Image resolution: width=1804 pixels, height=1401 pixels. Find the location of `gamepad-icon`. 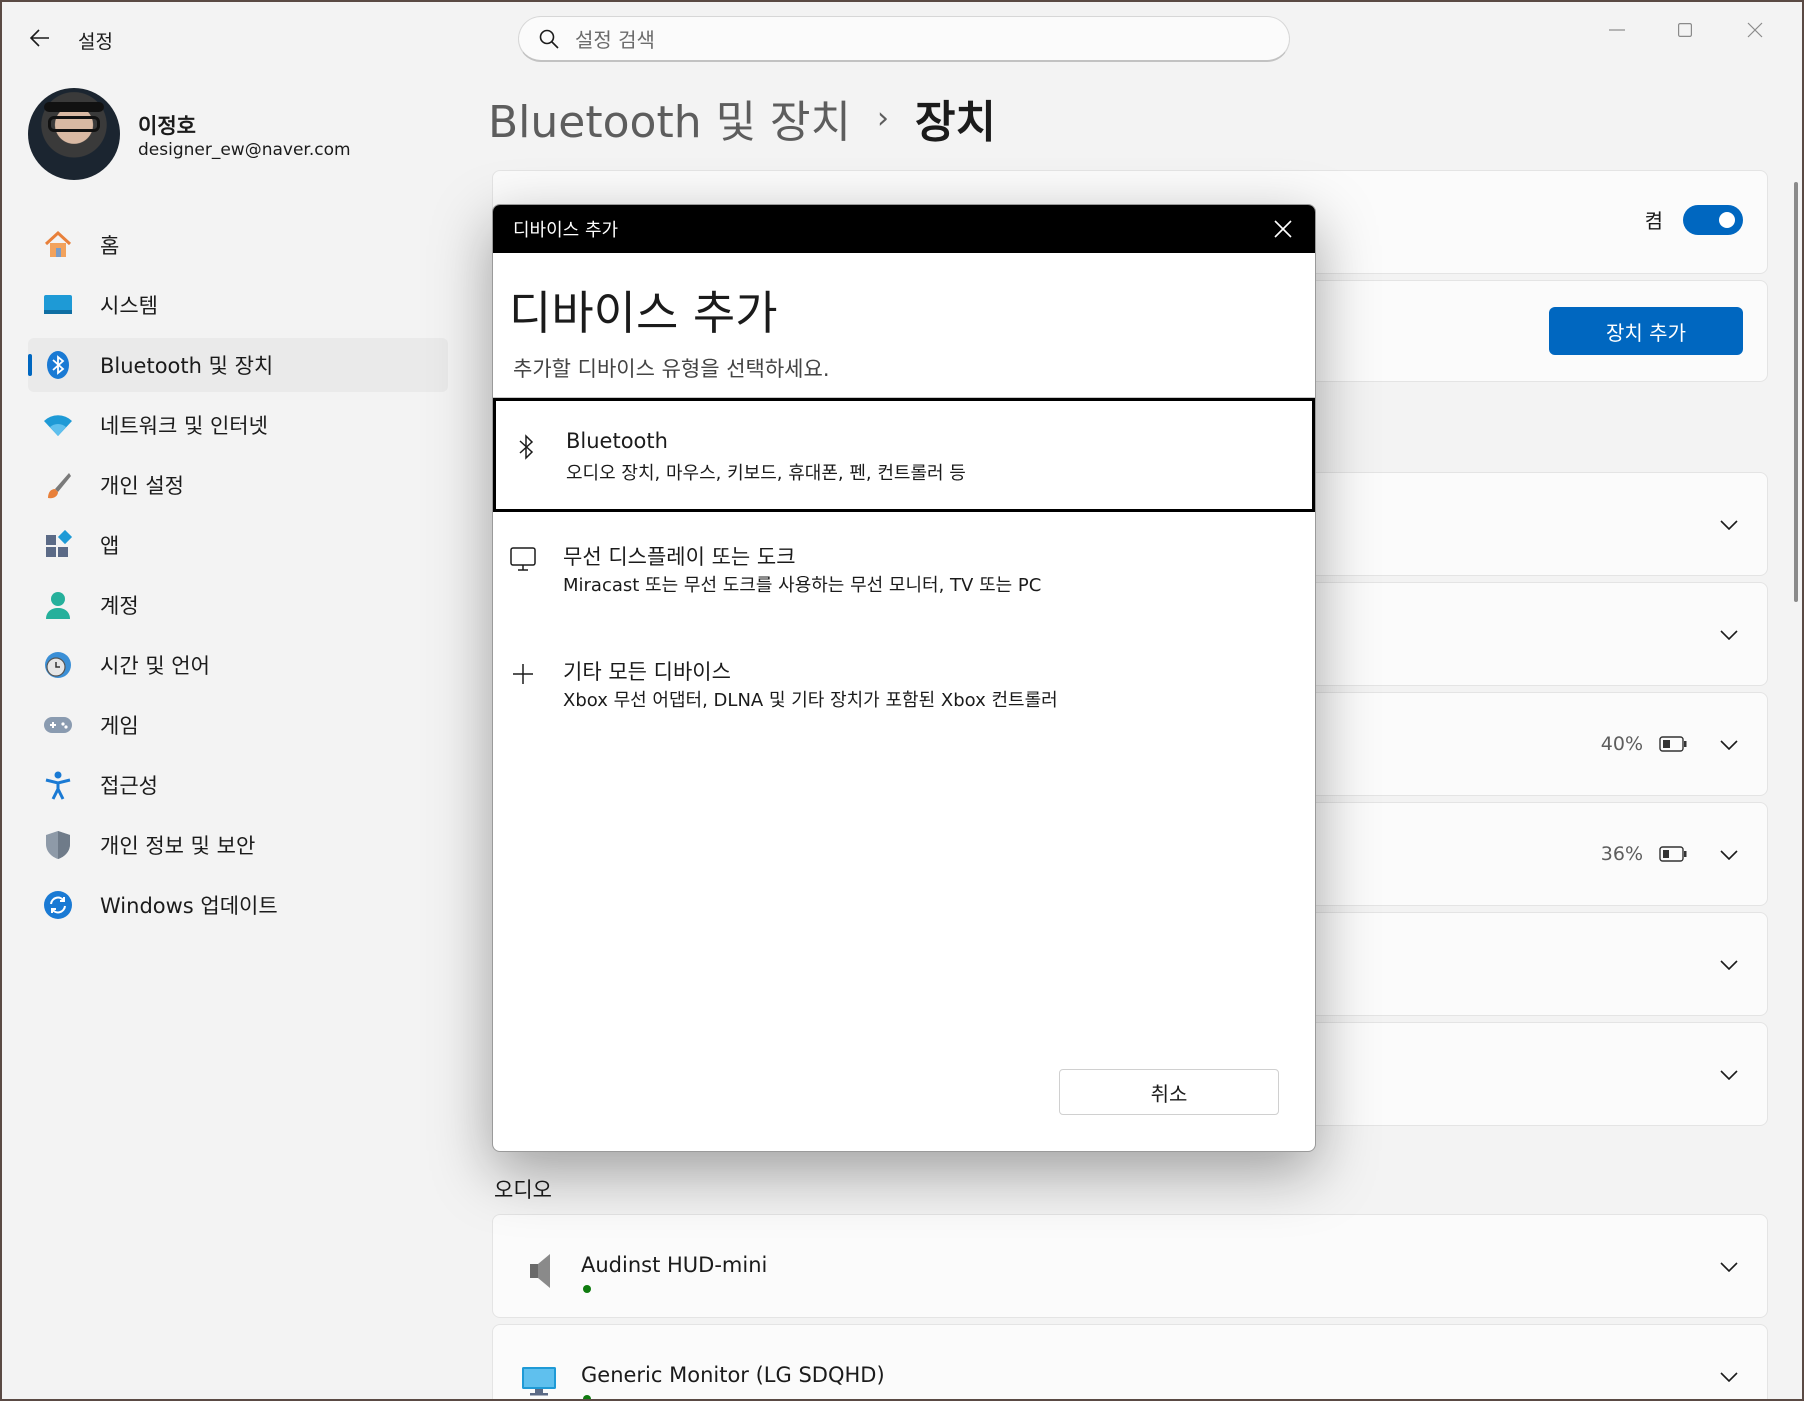

gamepad-icon is located at coordinates (58, 725).